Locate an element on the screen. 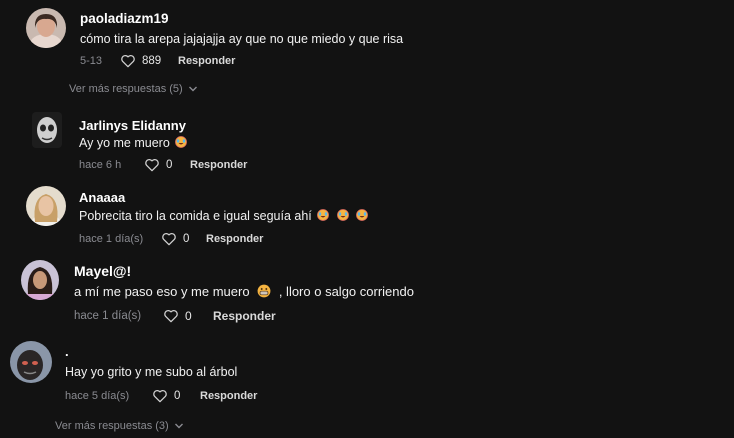 The image size is (734, 438). woman-selfie-avatar-icon is located at coordinates (46, 28).